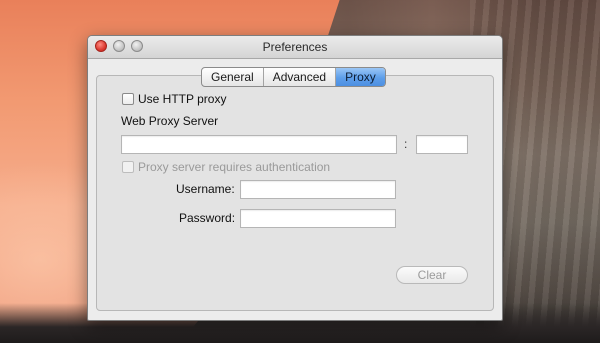  I want to click on proxy-port-input, so click(442, 144).